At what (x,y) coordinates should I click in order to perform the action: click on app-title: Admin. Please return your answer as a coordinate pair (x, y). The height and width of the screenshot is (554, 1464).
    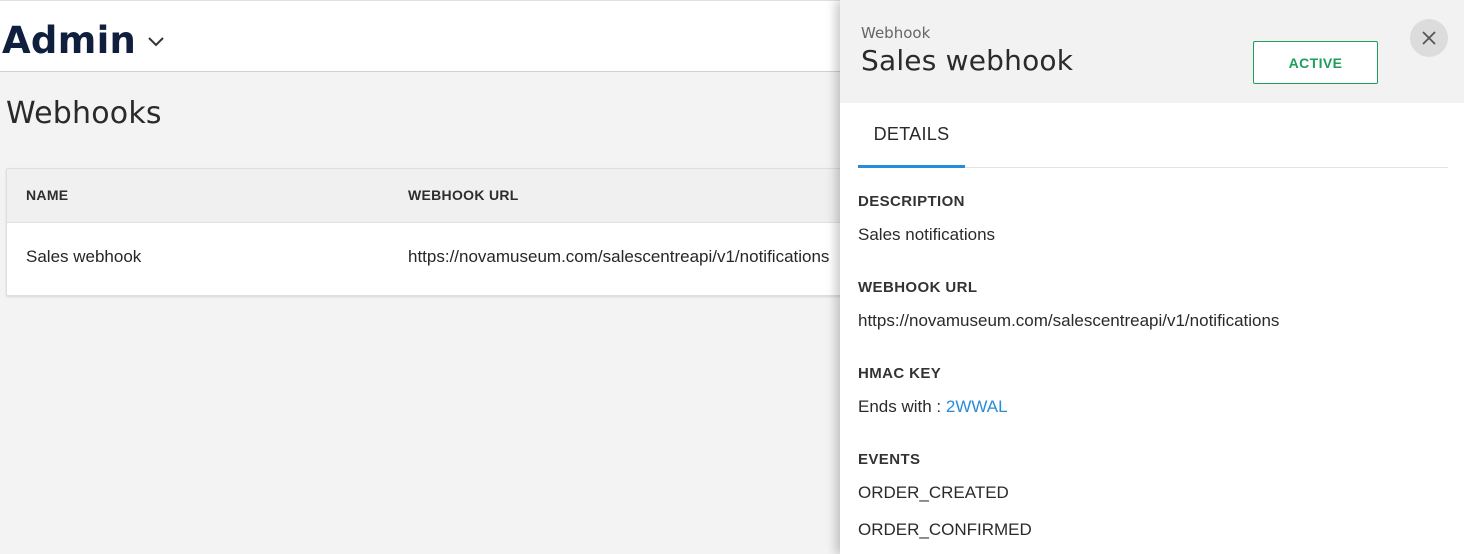
    Looking at the image, I should click on (69, 41).